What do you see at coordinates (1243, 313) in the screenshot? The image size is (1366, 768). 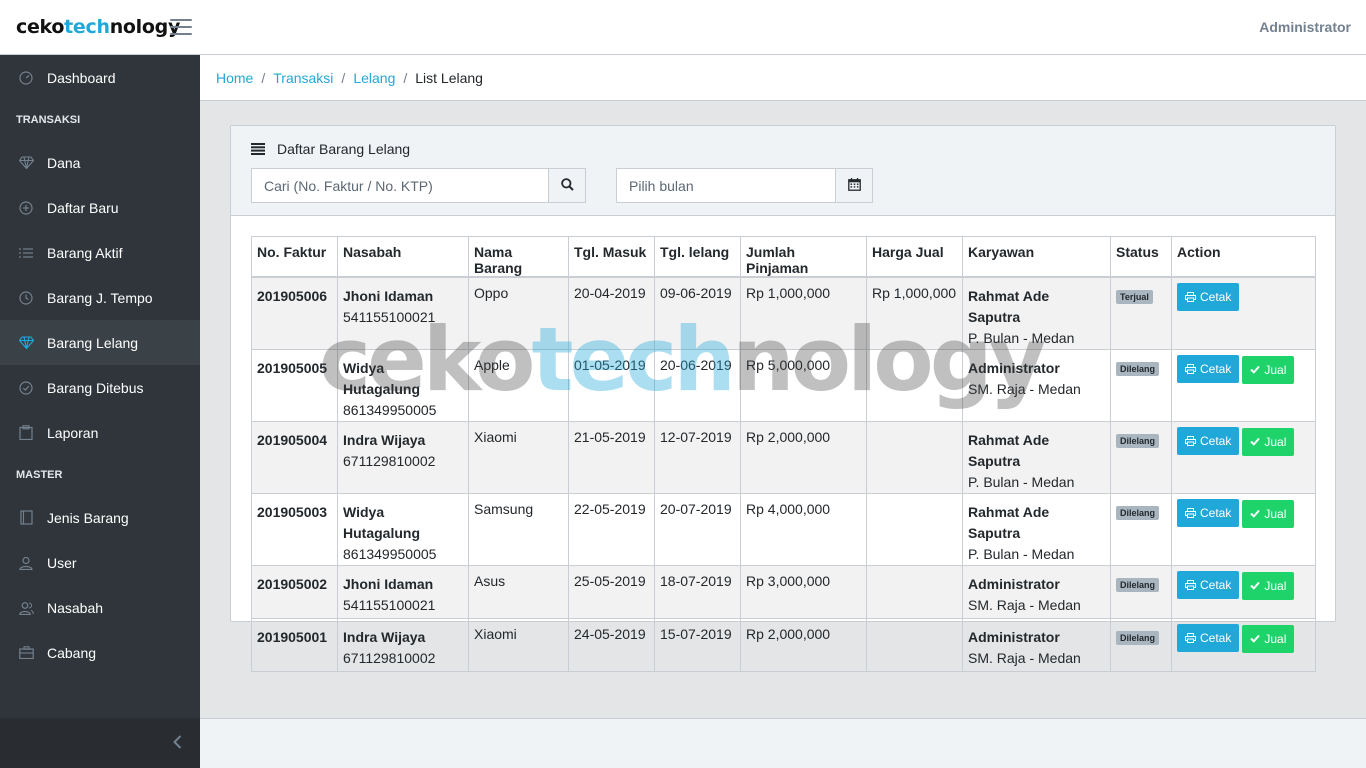 I see `action-cell: Cetak` at bounding box center [1243, 313].